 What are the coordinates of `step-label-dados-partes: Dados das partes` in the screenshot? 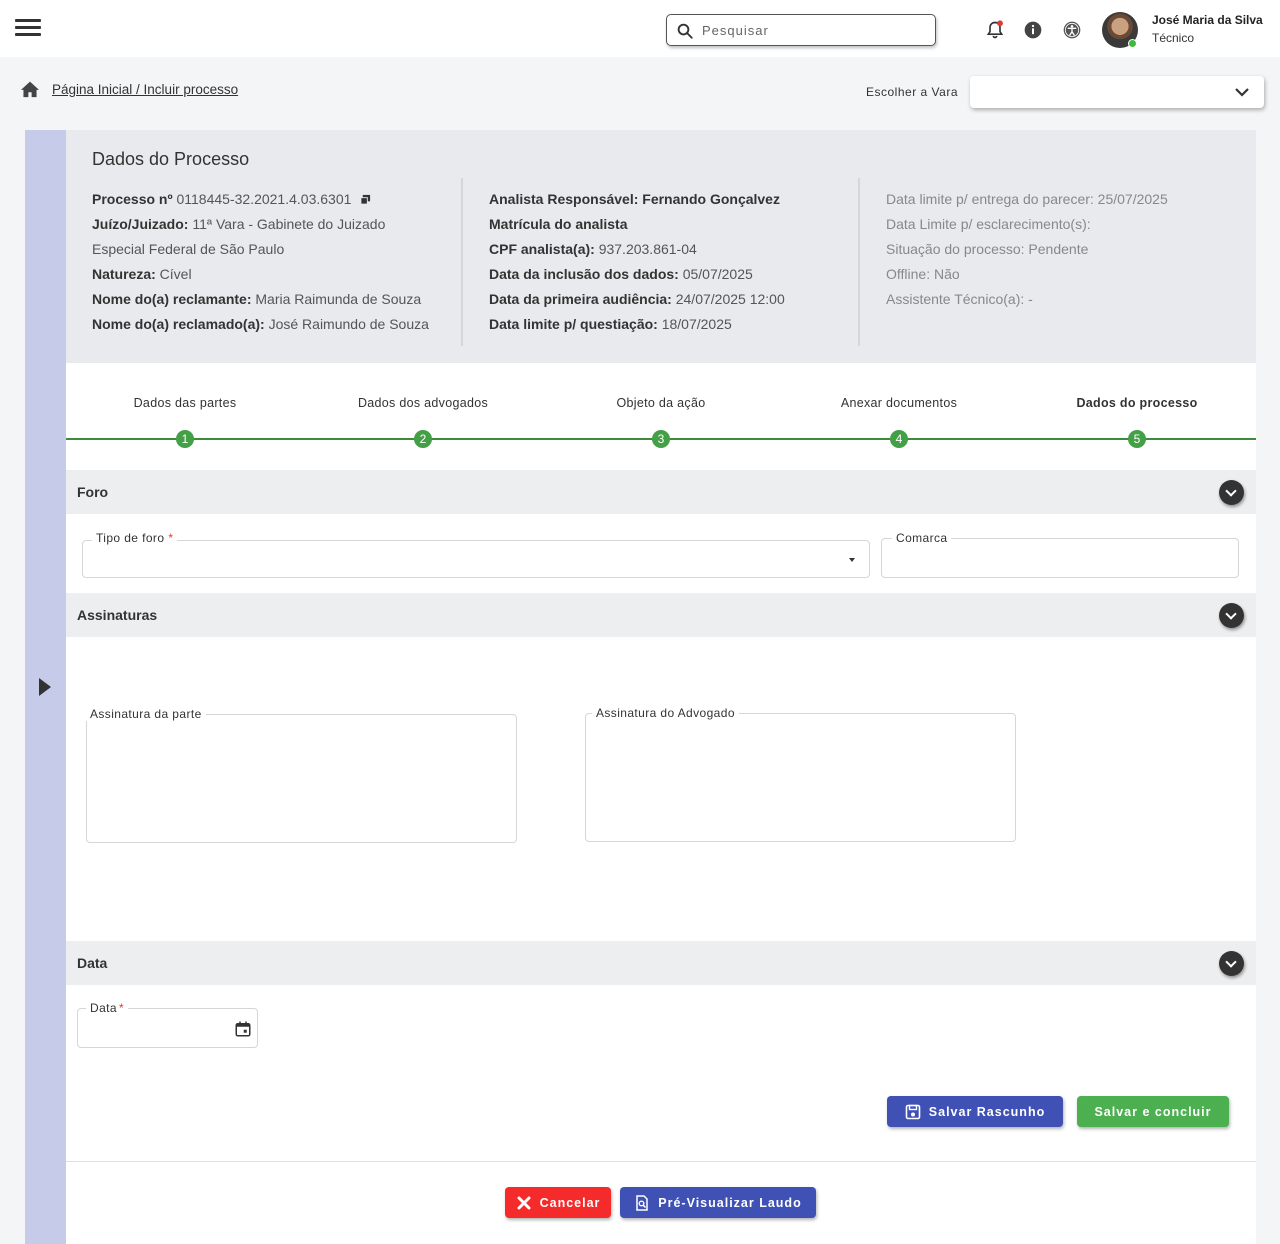 It's located at (185, 403).